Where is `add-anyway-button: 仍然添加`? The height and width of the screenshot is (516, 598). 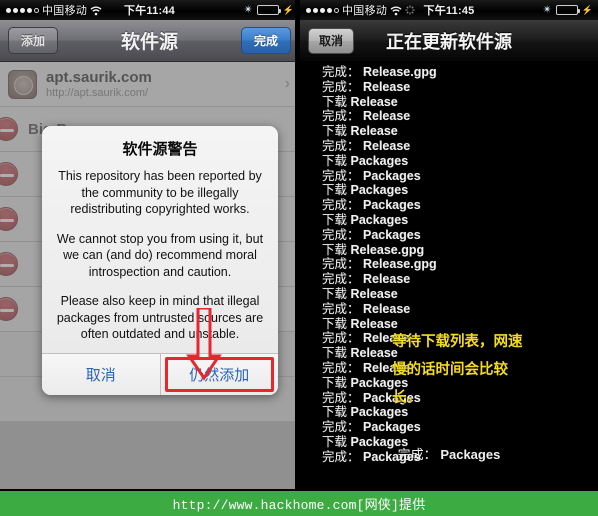
add-anyway-button: 仍然添加 is located at coordinates (219, 374).